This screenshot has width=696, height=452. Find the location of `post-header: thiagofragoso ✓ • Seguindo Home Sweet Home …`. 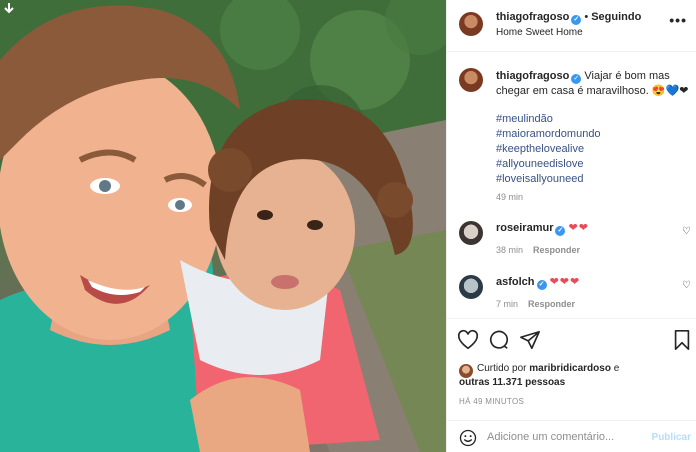

post-header: thiagofragoso ✓ • Seguindo Home Sweet Home … is located at coordinates (571, 26).